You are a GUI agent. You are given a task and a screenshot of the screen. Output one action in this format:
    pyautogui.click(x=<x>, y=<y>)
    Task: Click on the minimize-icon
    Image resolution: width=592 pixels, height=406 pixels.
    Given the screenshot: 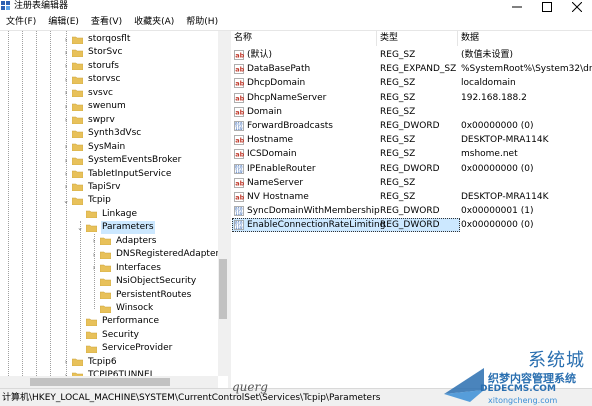 What is the action you would take?
    pyautogui.click(x=517, y=7)
    